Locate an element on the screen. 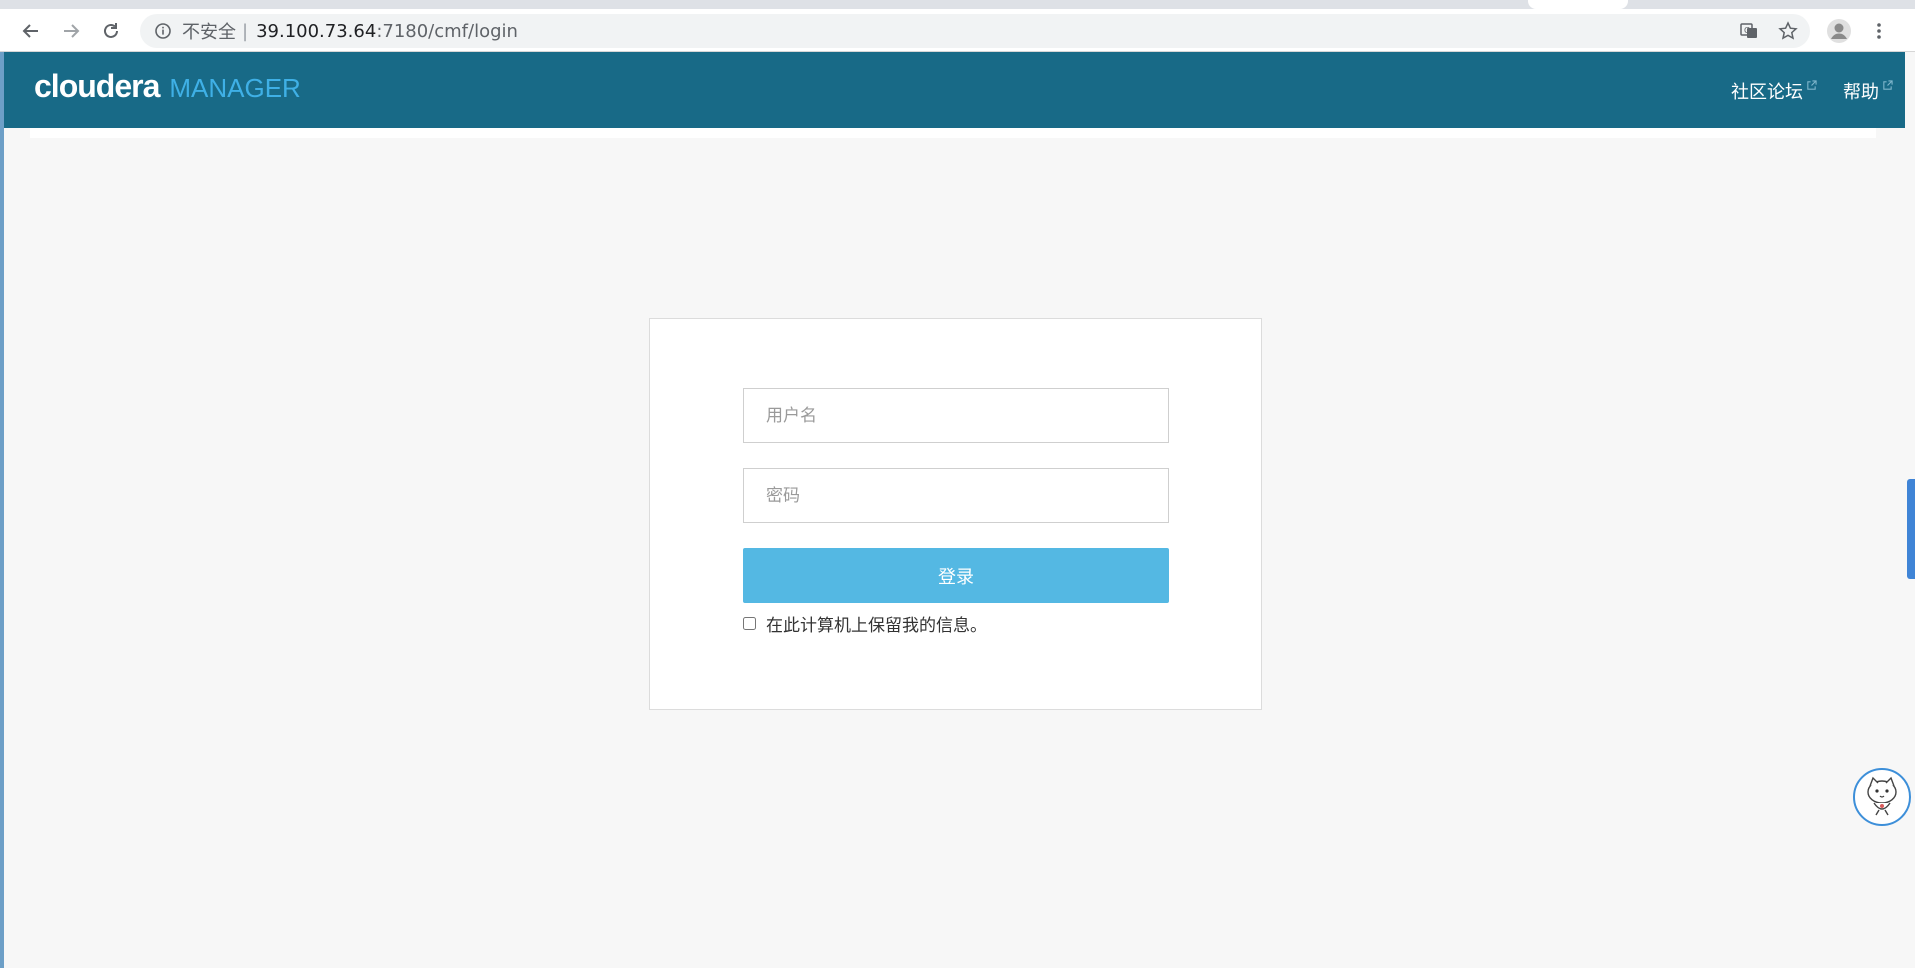  bookmark-button is located at coordinates (1788, 31).